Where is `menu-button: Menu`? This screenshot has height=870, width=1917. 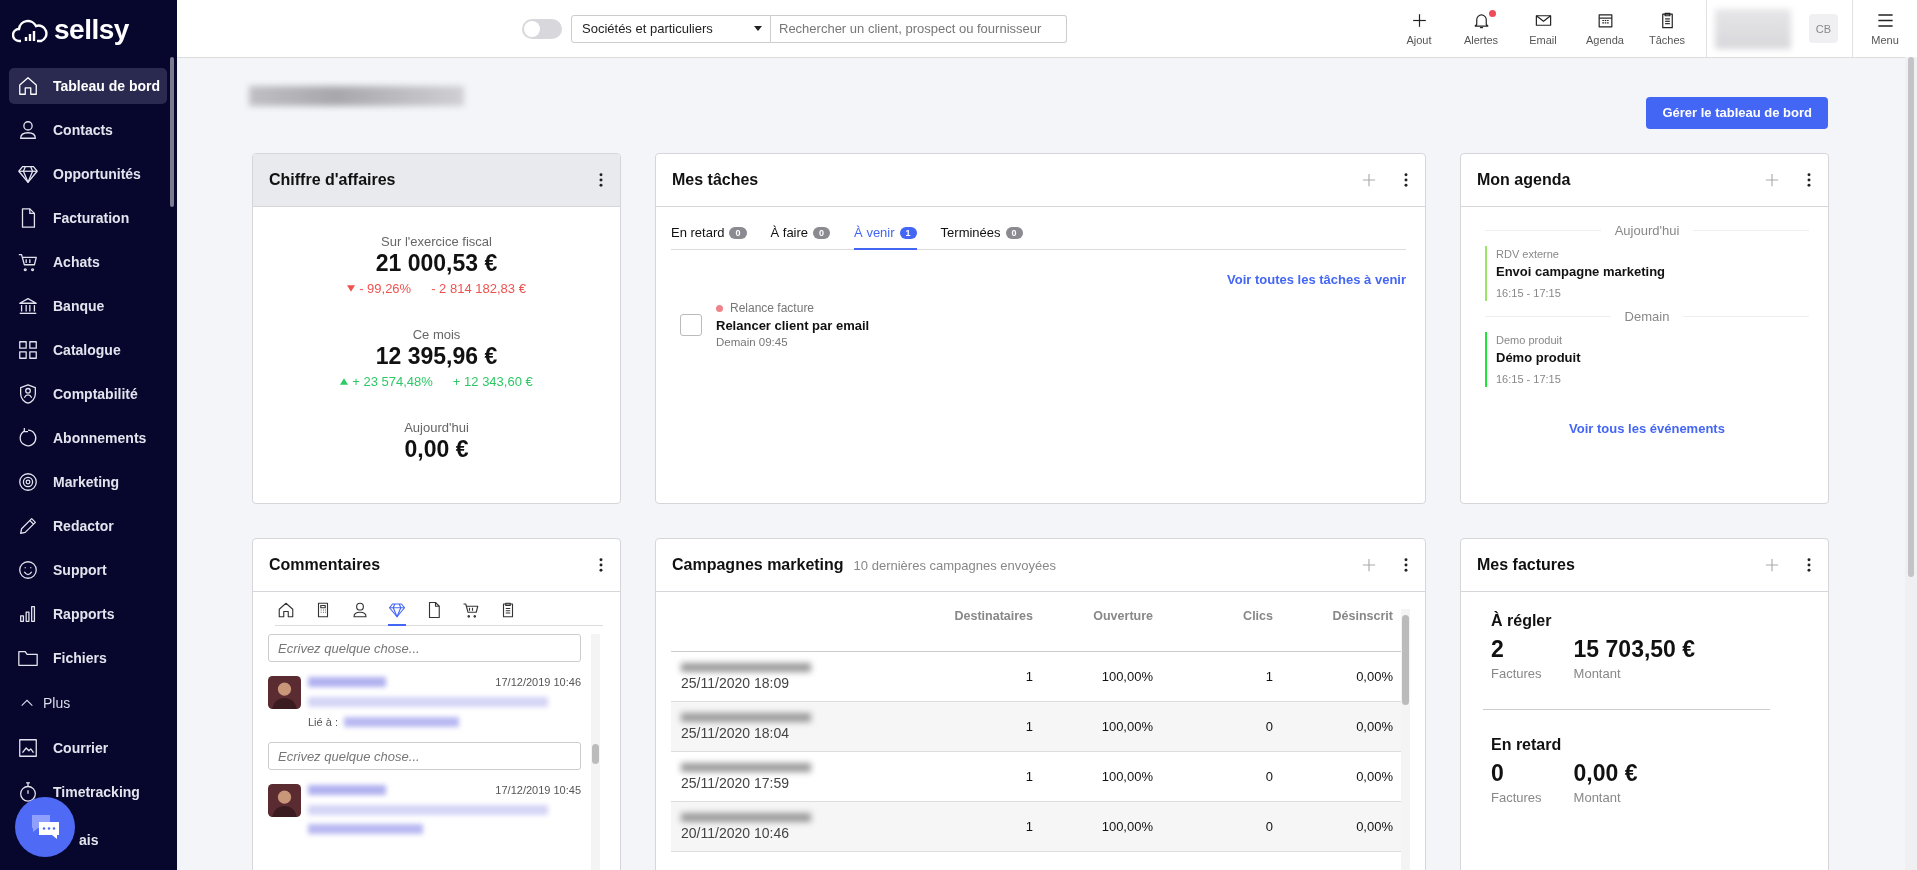
menu-button: Menu is located at coordinates (1885, 28).